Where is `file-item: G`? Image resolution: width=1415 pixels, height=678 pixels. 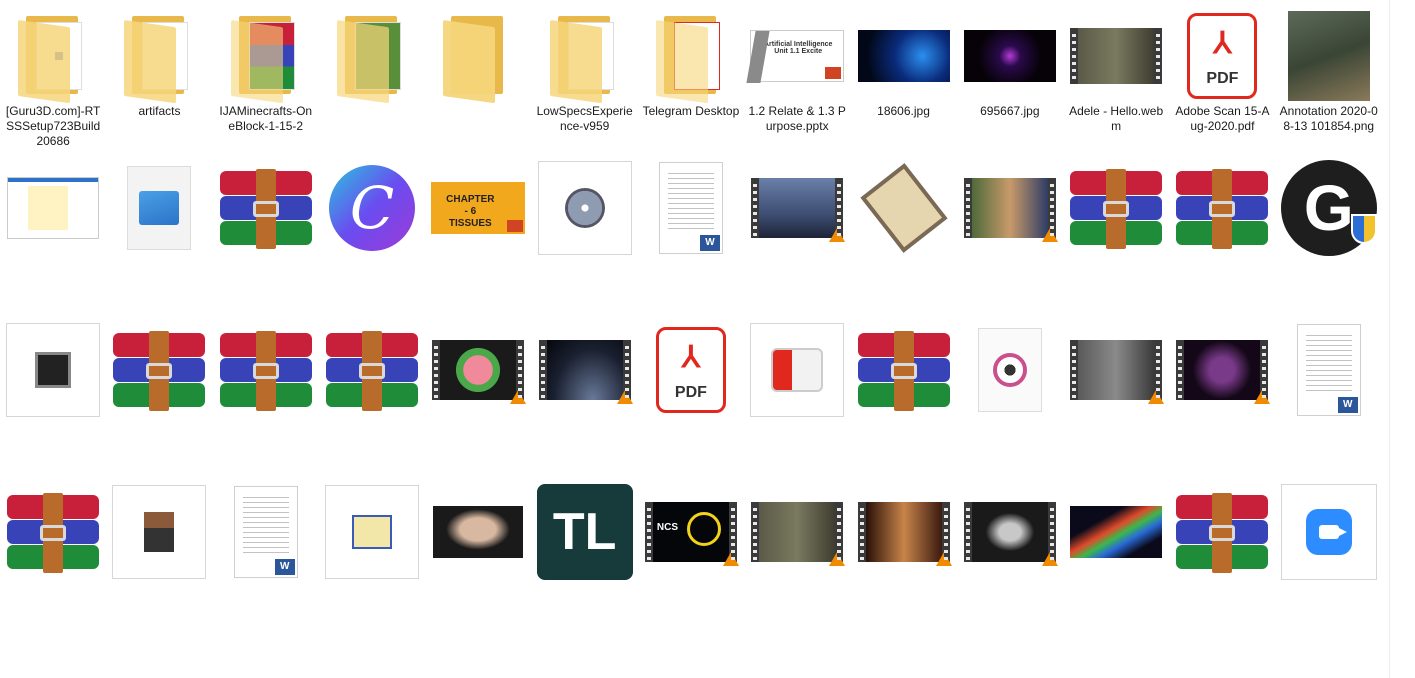 file-item: G is located at coordinates (1329, 237).